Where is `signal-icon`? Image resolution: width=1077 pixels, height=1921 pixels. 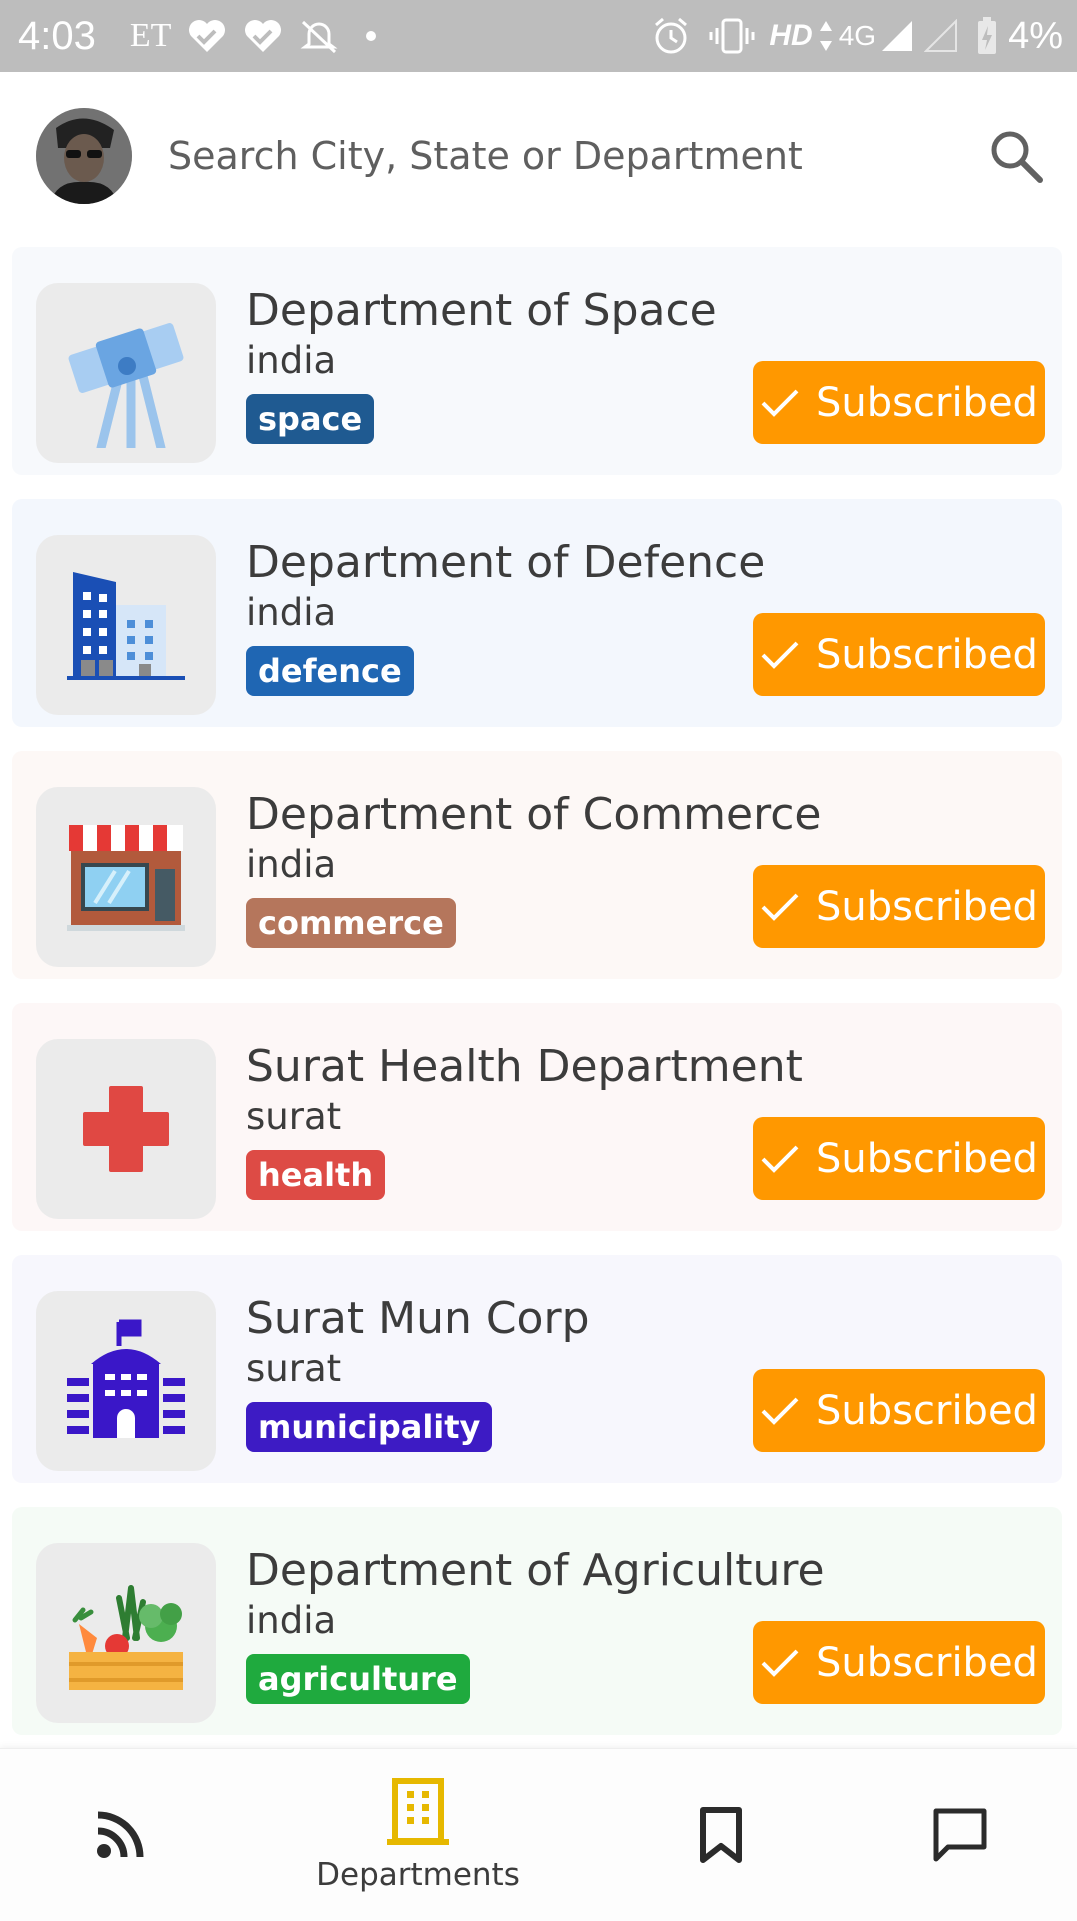 signal-icon is located at coordinates (898, 36).